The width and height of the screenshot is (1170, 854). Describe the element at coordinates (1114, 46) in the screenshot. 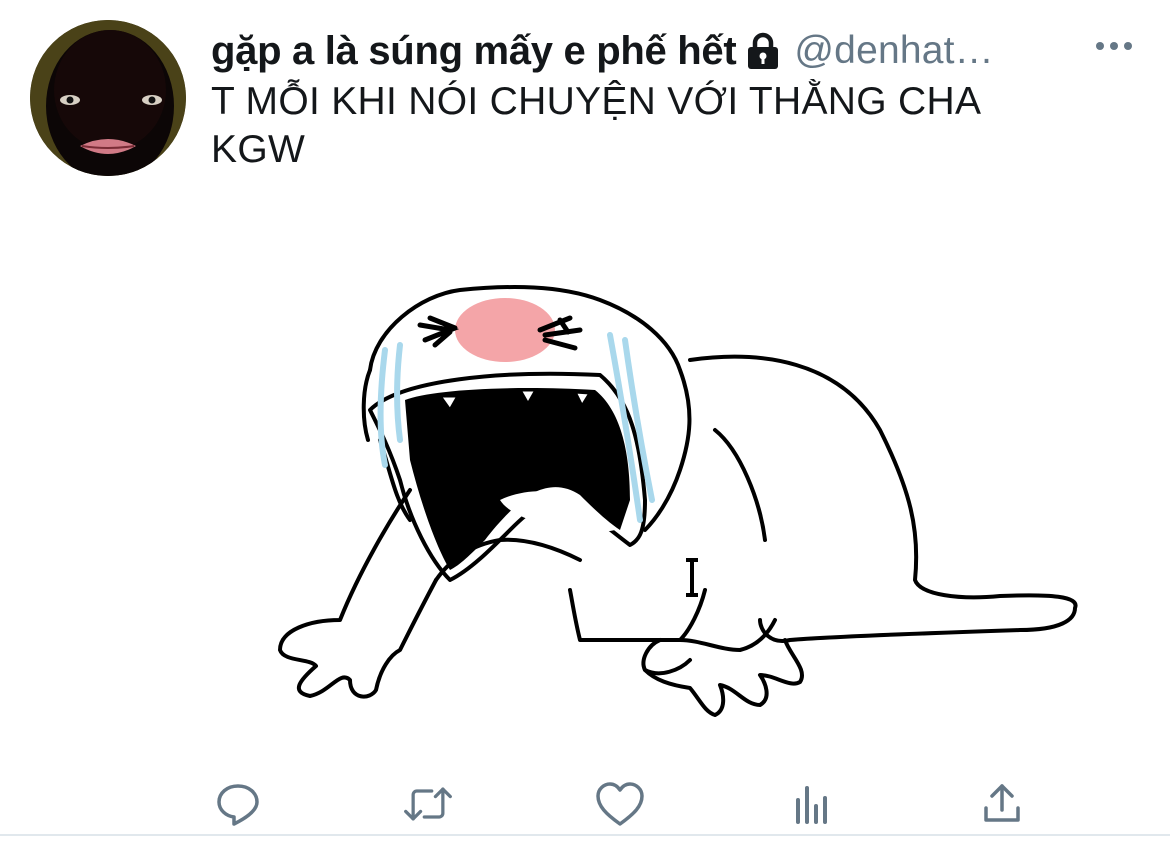

I see `more-dots-icon` at that location.